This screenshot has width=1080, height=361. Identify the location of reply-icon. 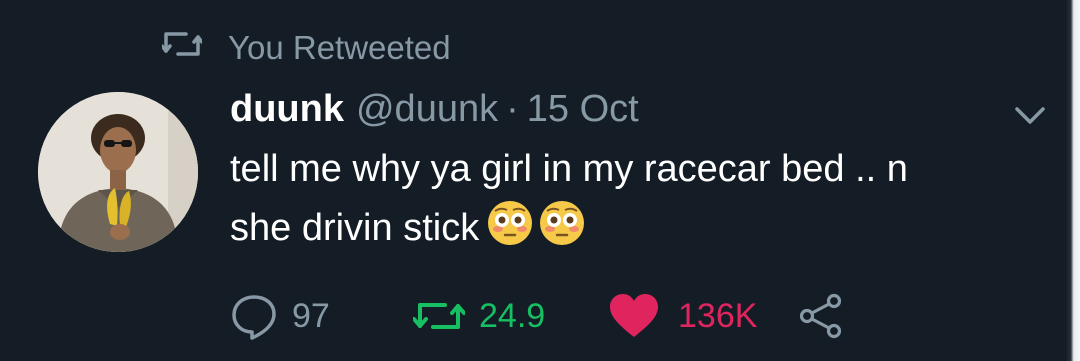
(254, 316).